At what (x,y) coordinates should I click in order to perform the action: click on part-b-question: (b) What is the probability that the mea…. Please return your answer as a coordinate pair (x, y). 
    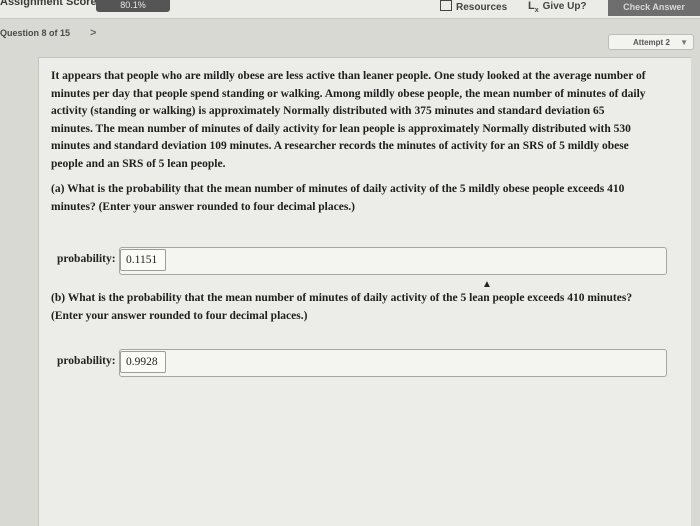
    Looking at the image, I should click on (342, 307).